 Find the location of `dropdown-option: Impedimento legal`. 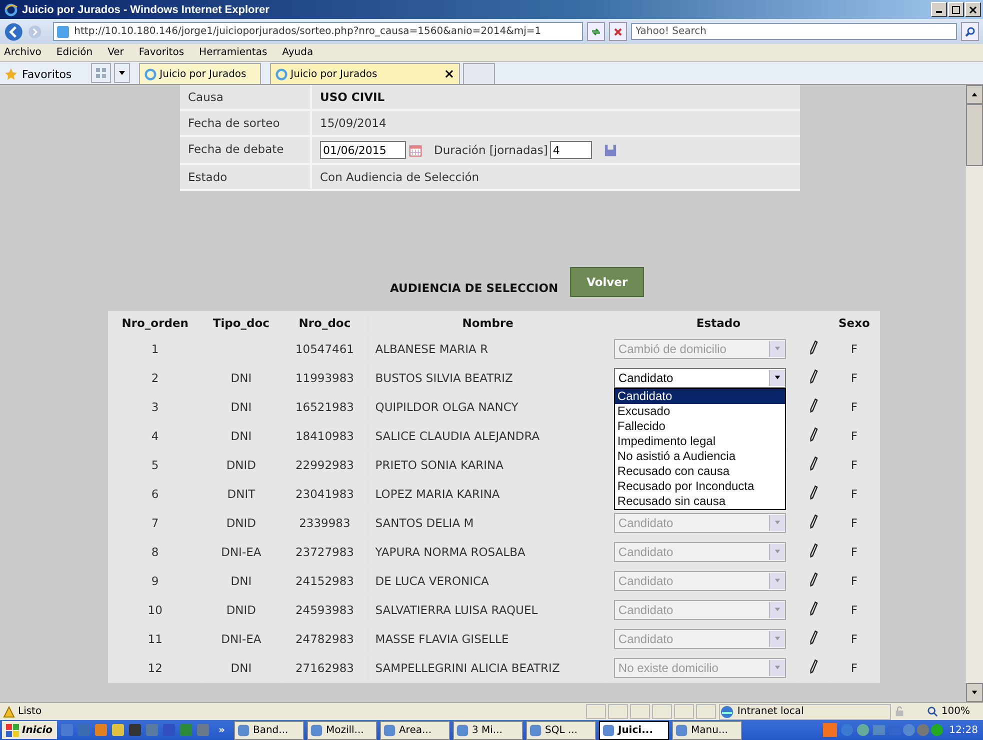

dropdown-option: Impedimento legal is located at coordinates (700, 441).